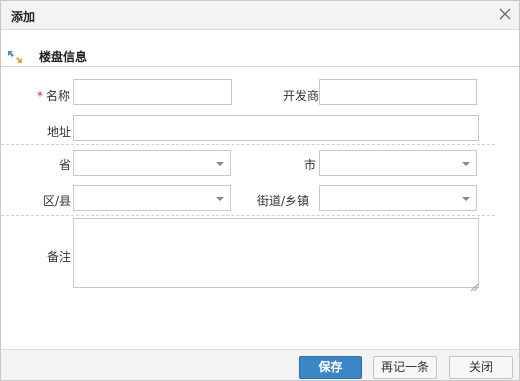  What do you see at coordinates (398, 198) in the screenshot?
I see `street-select` at bounding box center [398, 198].